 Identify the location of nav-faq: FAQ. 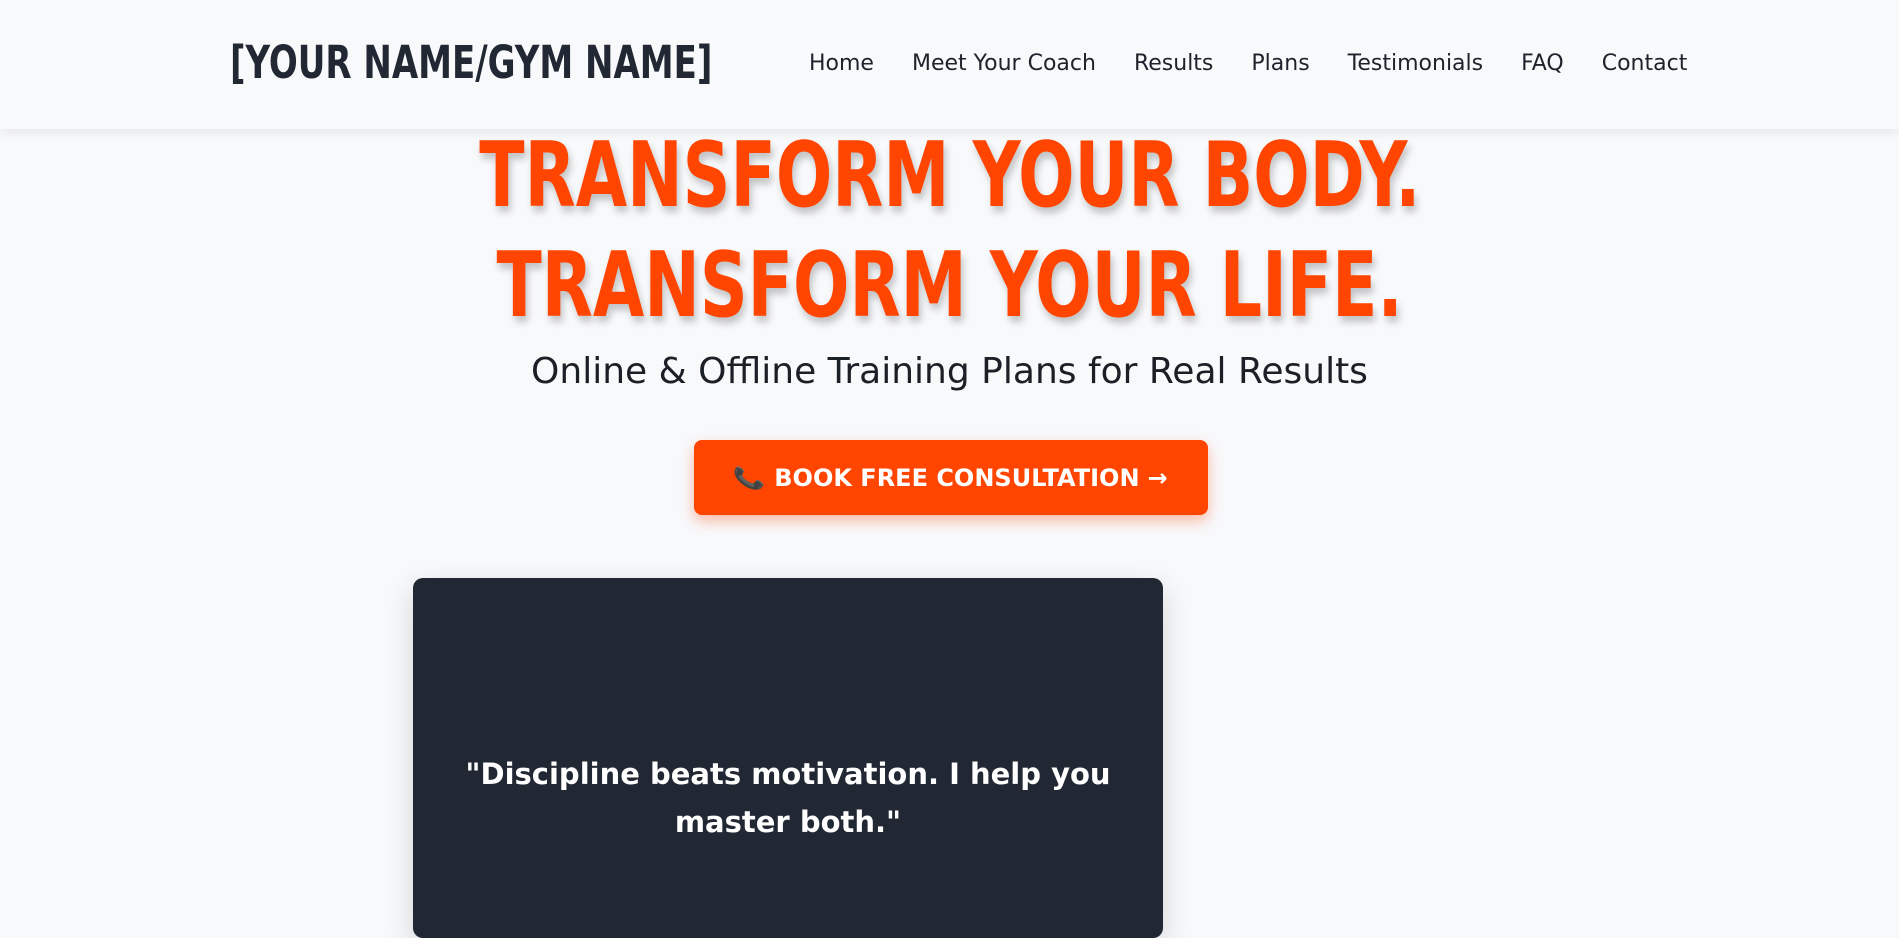
(1542, 64).